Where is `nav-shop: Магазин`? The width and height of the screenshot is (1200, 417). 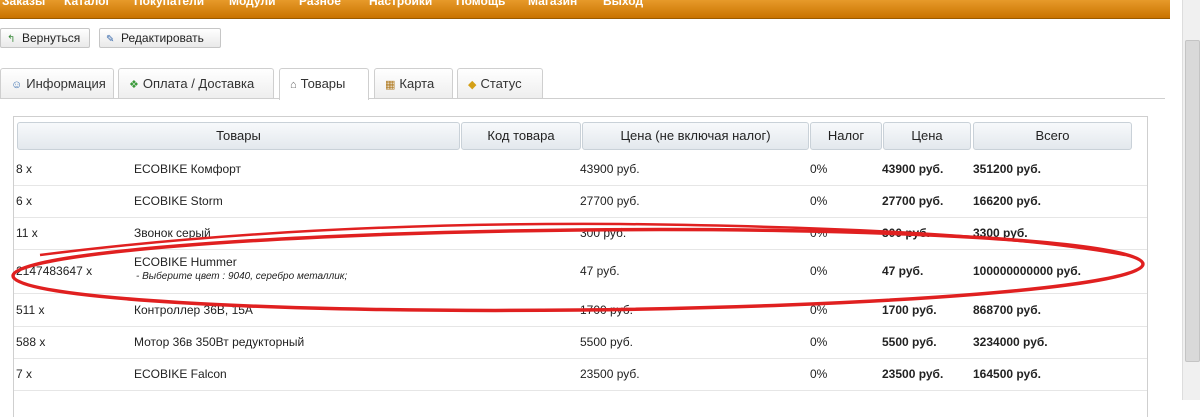
nav-shop: Магазин is located at coordinates (552, 4).